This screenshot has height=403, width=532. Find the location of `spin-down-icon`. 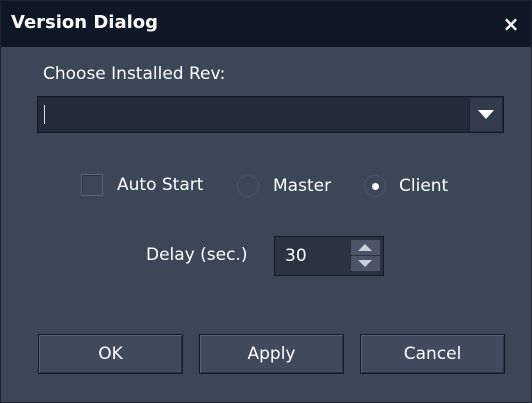

spin-down-icon is located at coordinates (365, 263).